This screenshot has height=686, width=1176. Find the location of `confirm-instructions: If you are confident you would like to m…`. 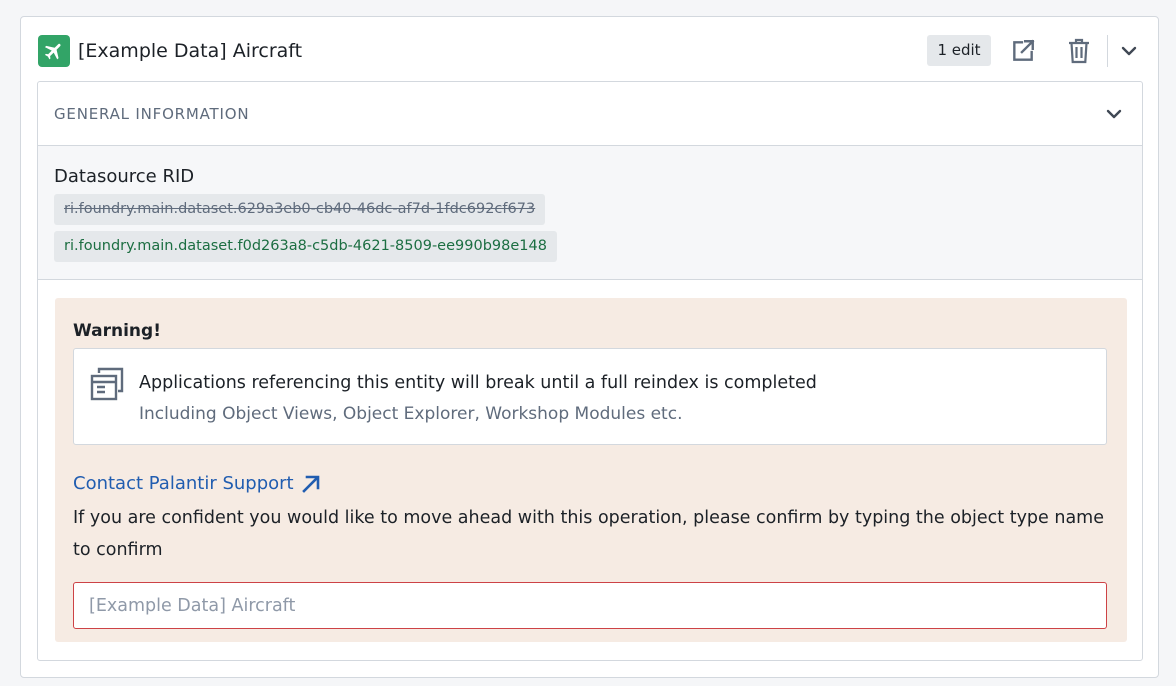

confirm-instructions: If you are confident you would like to m… is located at coordinates (588, 534).